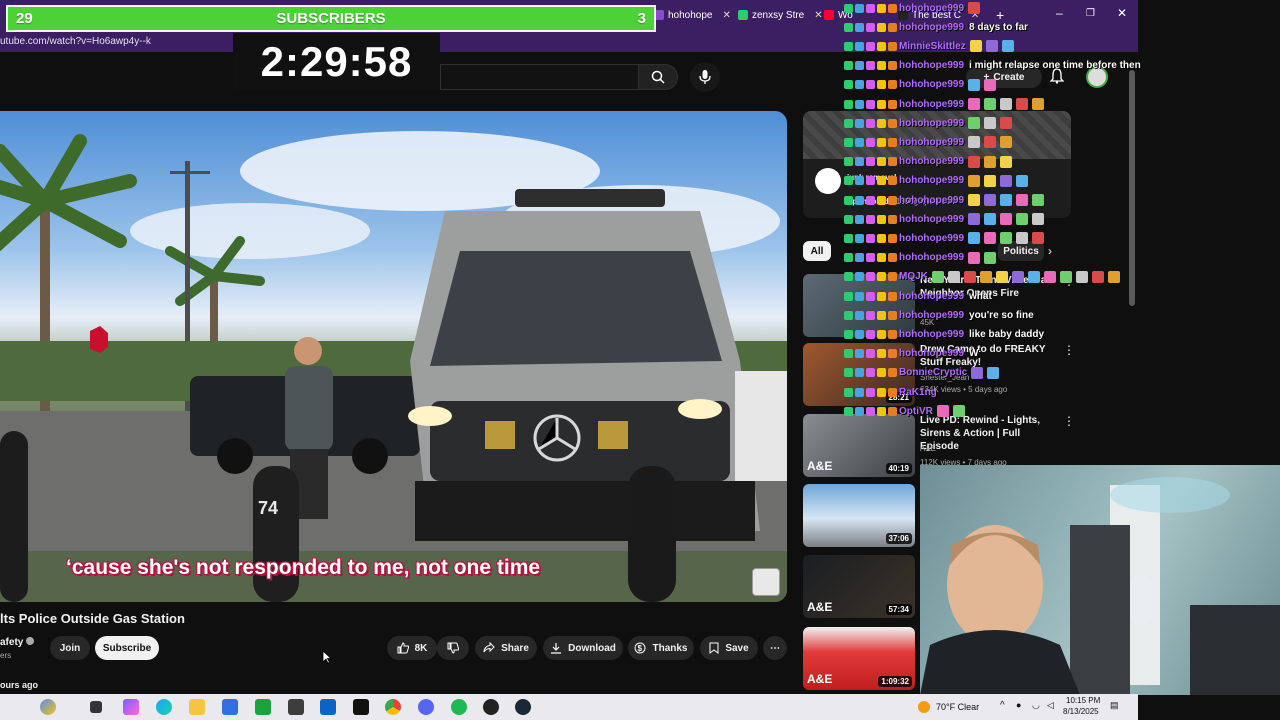  I want to click on clock-date: 8/13/2025, so click(1081, 711).